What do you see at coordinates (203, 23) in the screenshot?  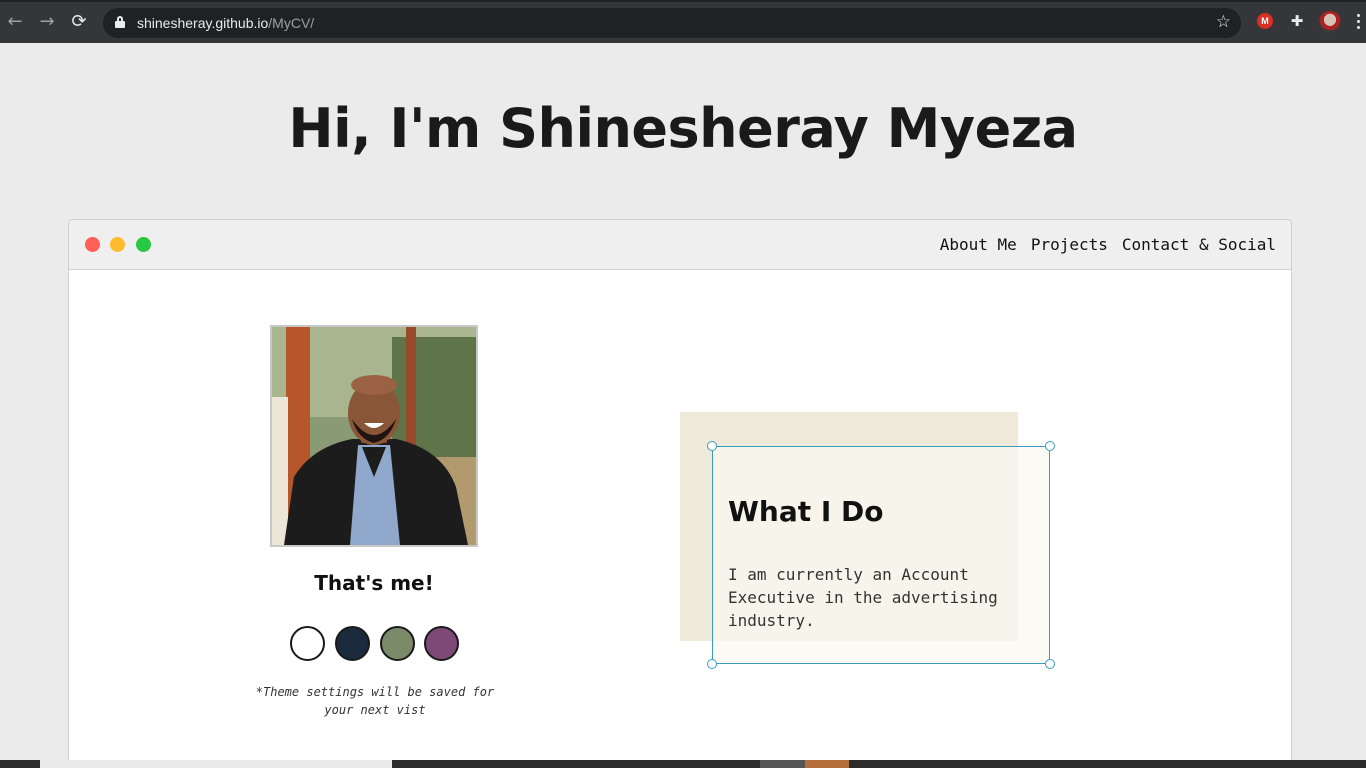 I see `url-host: shinesheray.github.io` at bounding box center [203, 23].